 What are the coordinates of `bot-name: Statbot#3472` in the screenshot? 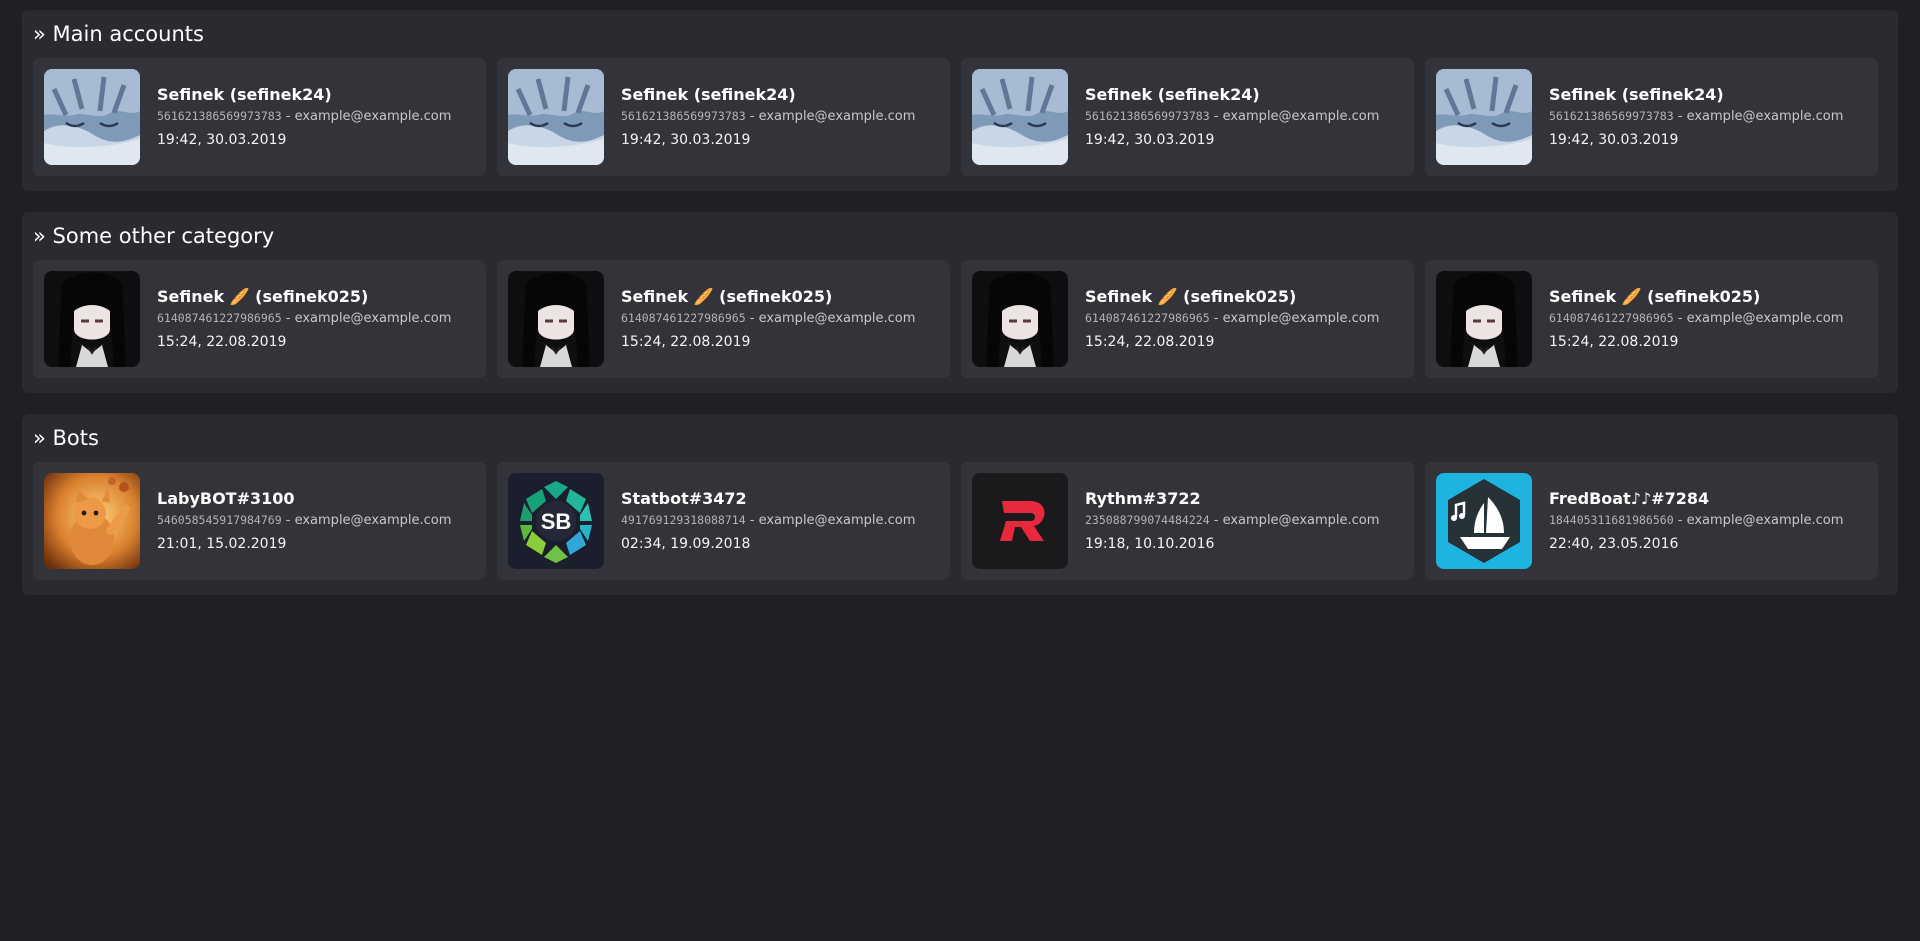 It's located at (684, 498).